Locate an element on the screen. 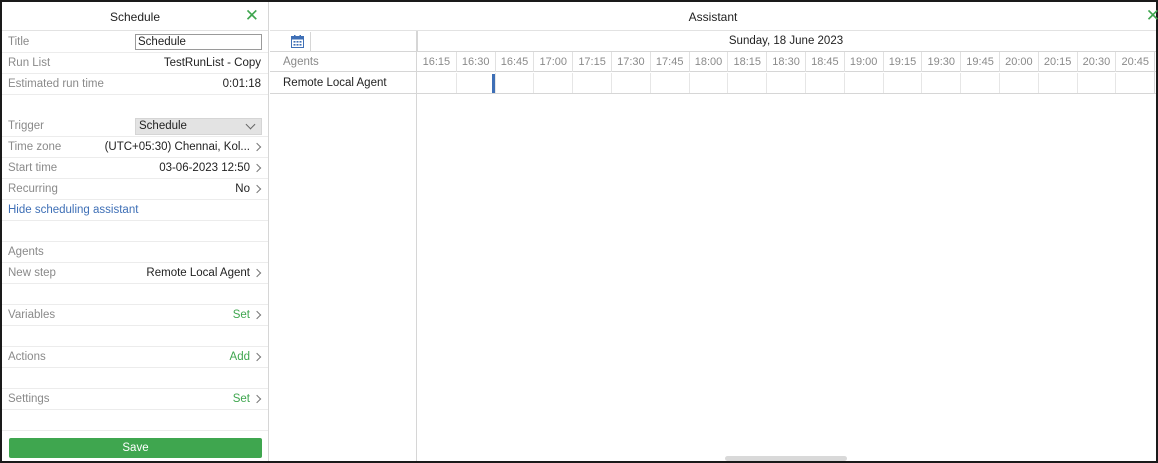  time-label: 20:45 is located at coordinates (1135, 62).